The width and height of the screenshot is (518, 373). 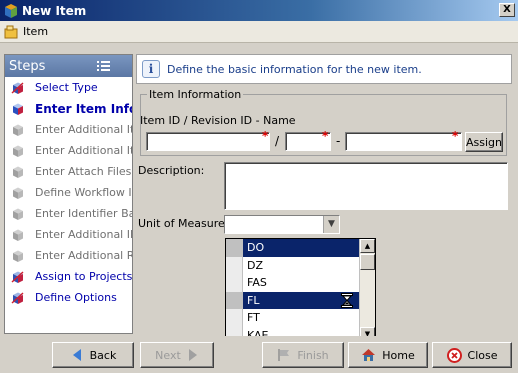 I want to click on uom-option: FT, so click(x=300, y=318).